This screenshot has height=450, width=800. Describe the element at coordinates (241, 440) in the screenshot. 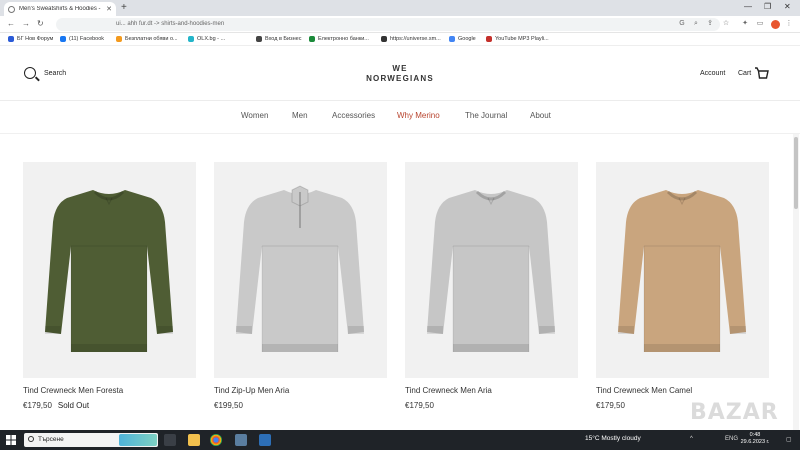

I see `app-icon` at that location.